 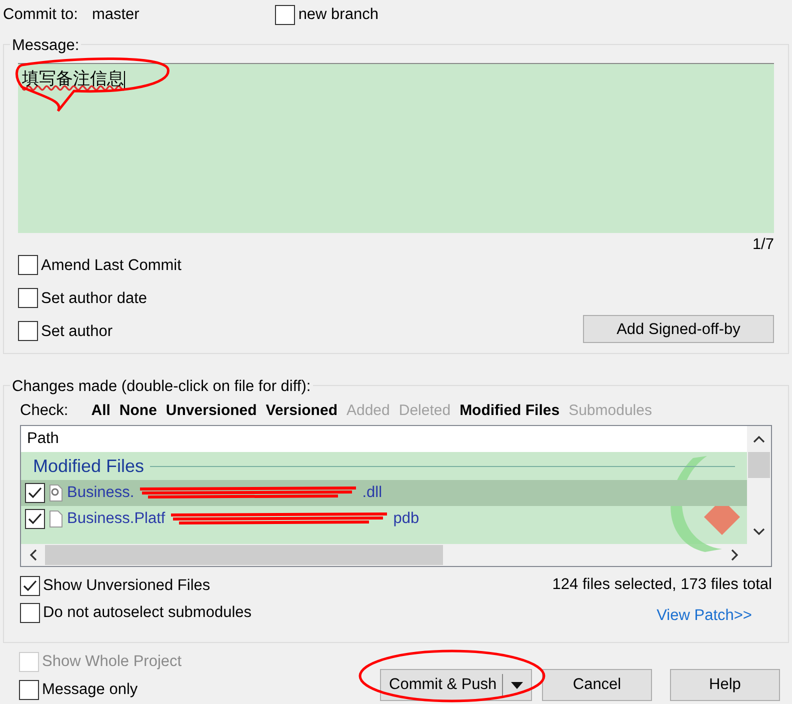 I want to click on file-row: Business.Platf pdb, so click(x=384, y=519).